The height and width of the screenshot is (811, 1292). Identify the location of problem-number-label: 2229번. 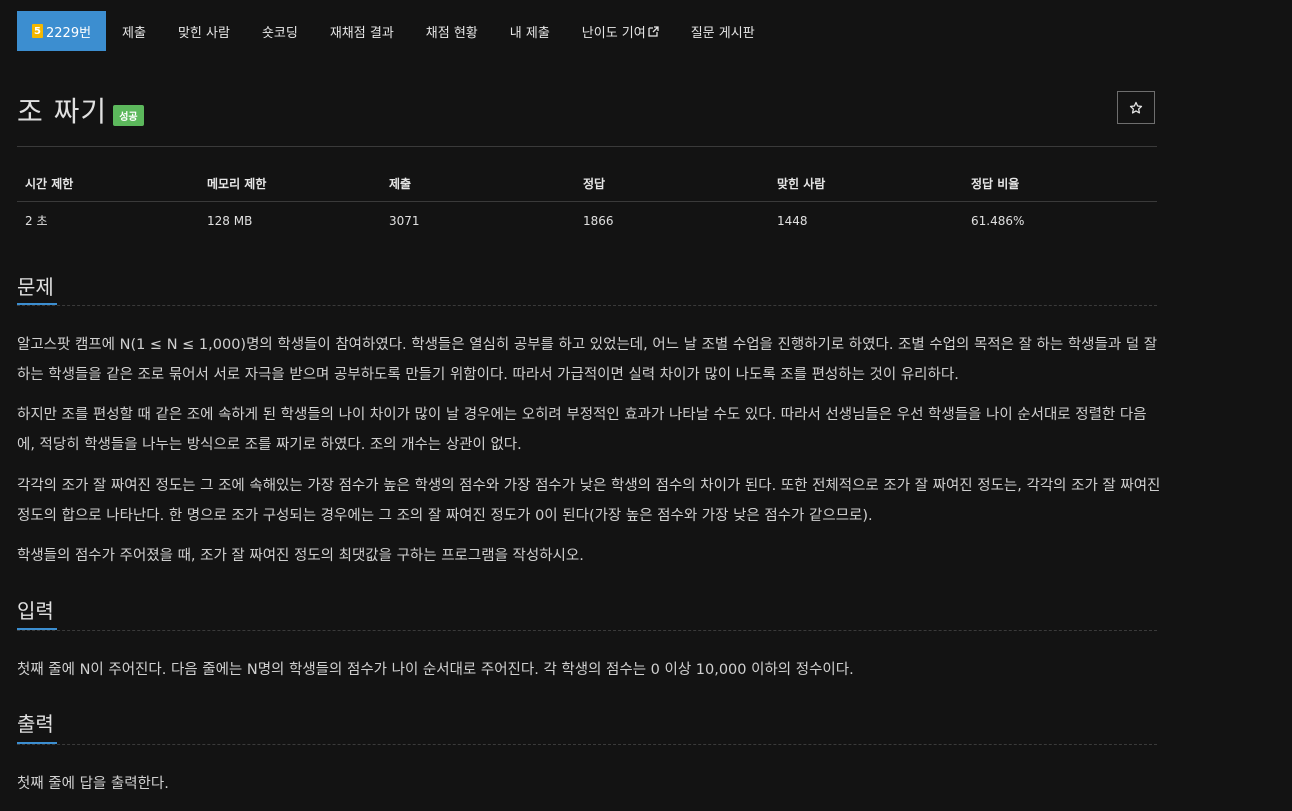
(69, 33).